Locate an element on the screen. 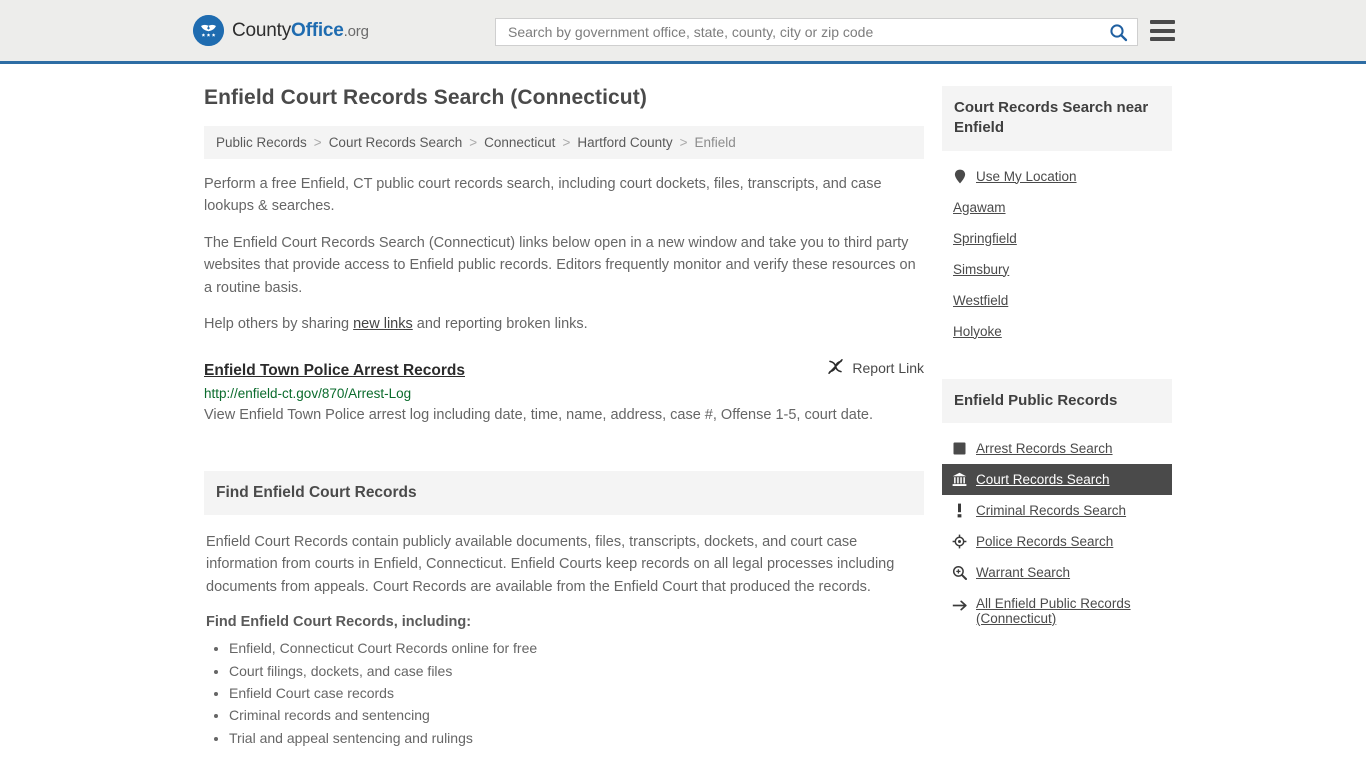 The height and width of the screenshot is (768, 1366). sidebar-item-springfield: Springfield is located at coordinates (1057, 238).